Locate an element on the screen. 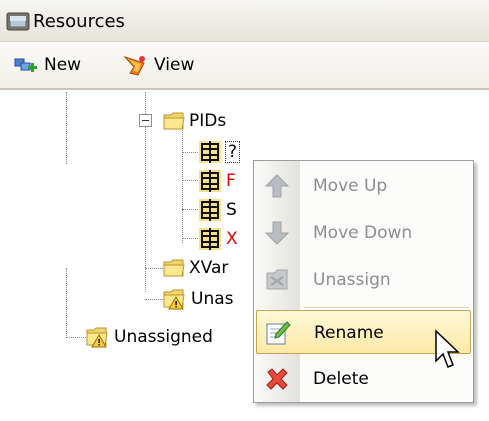 This screenshot has height=421, width=489. arrow-up-icon is located at coordinates (277, 186).